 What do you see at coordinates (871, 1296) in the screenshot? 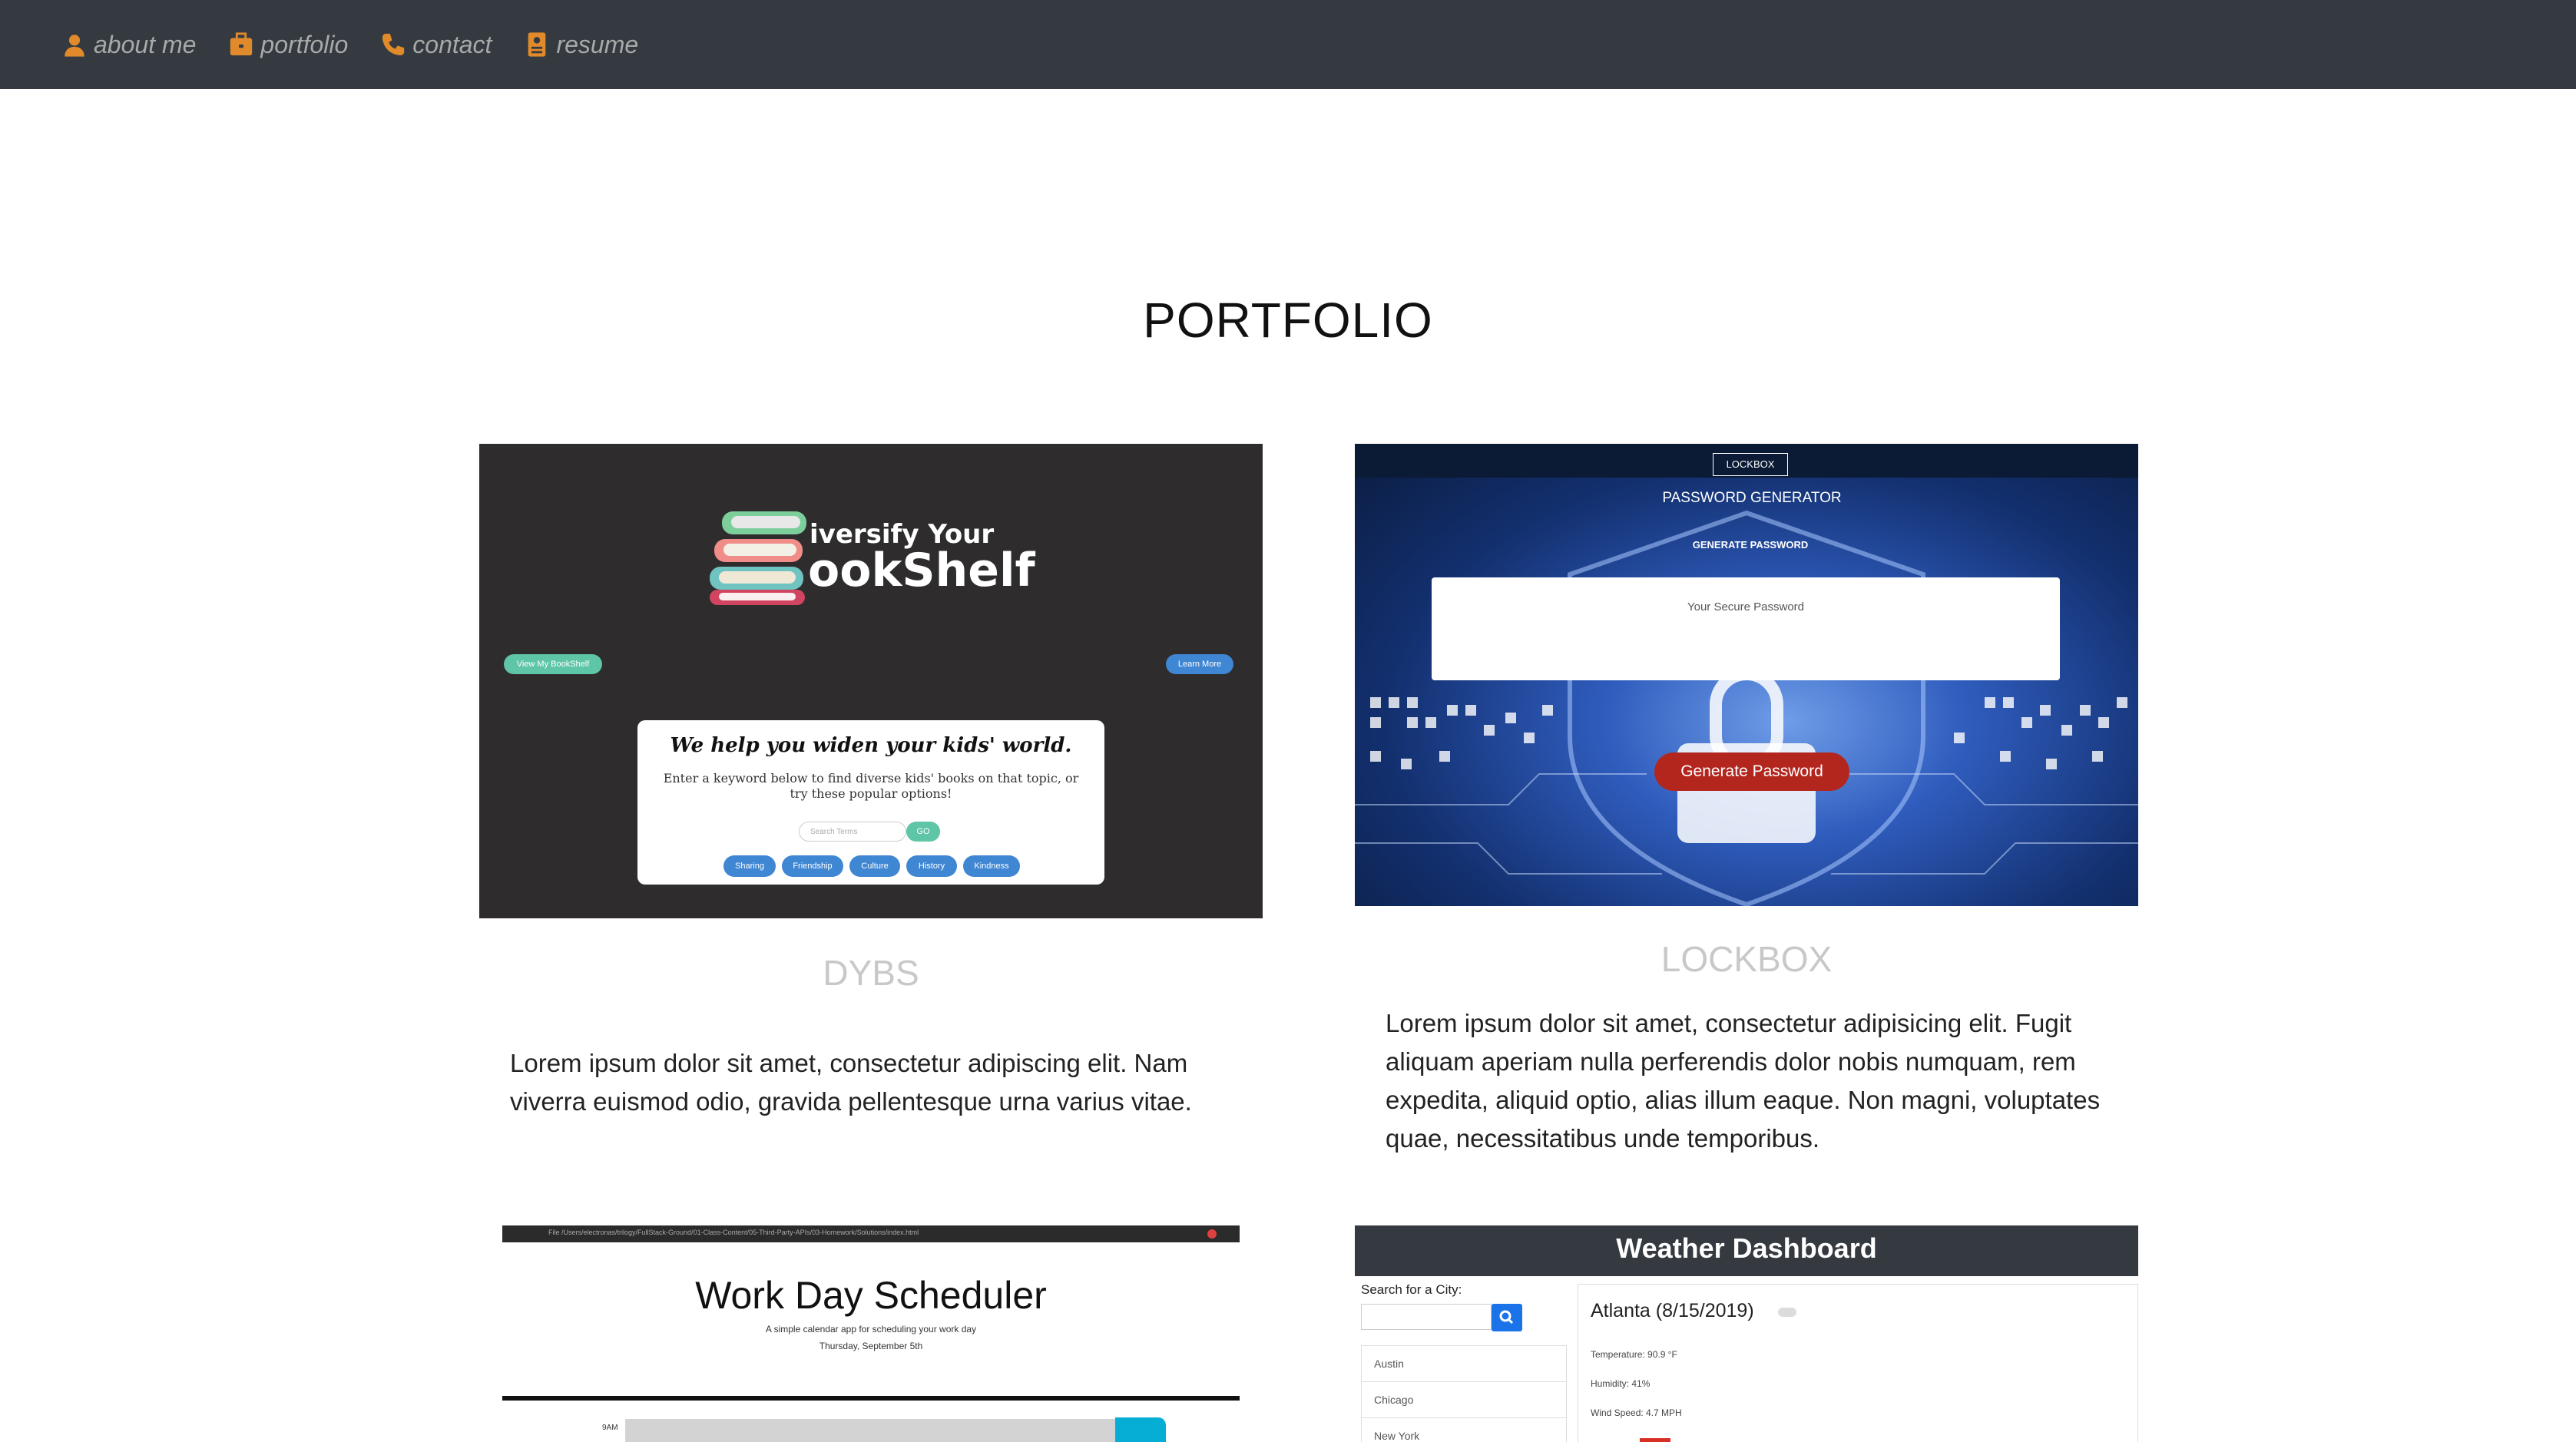
I see `scheduler-title: Work Day Scheduler` at bounding box center [871, 1296].